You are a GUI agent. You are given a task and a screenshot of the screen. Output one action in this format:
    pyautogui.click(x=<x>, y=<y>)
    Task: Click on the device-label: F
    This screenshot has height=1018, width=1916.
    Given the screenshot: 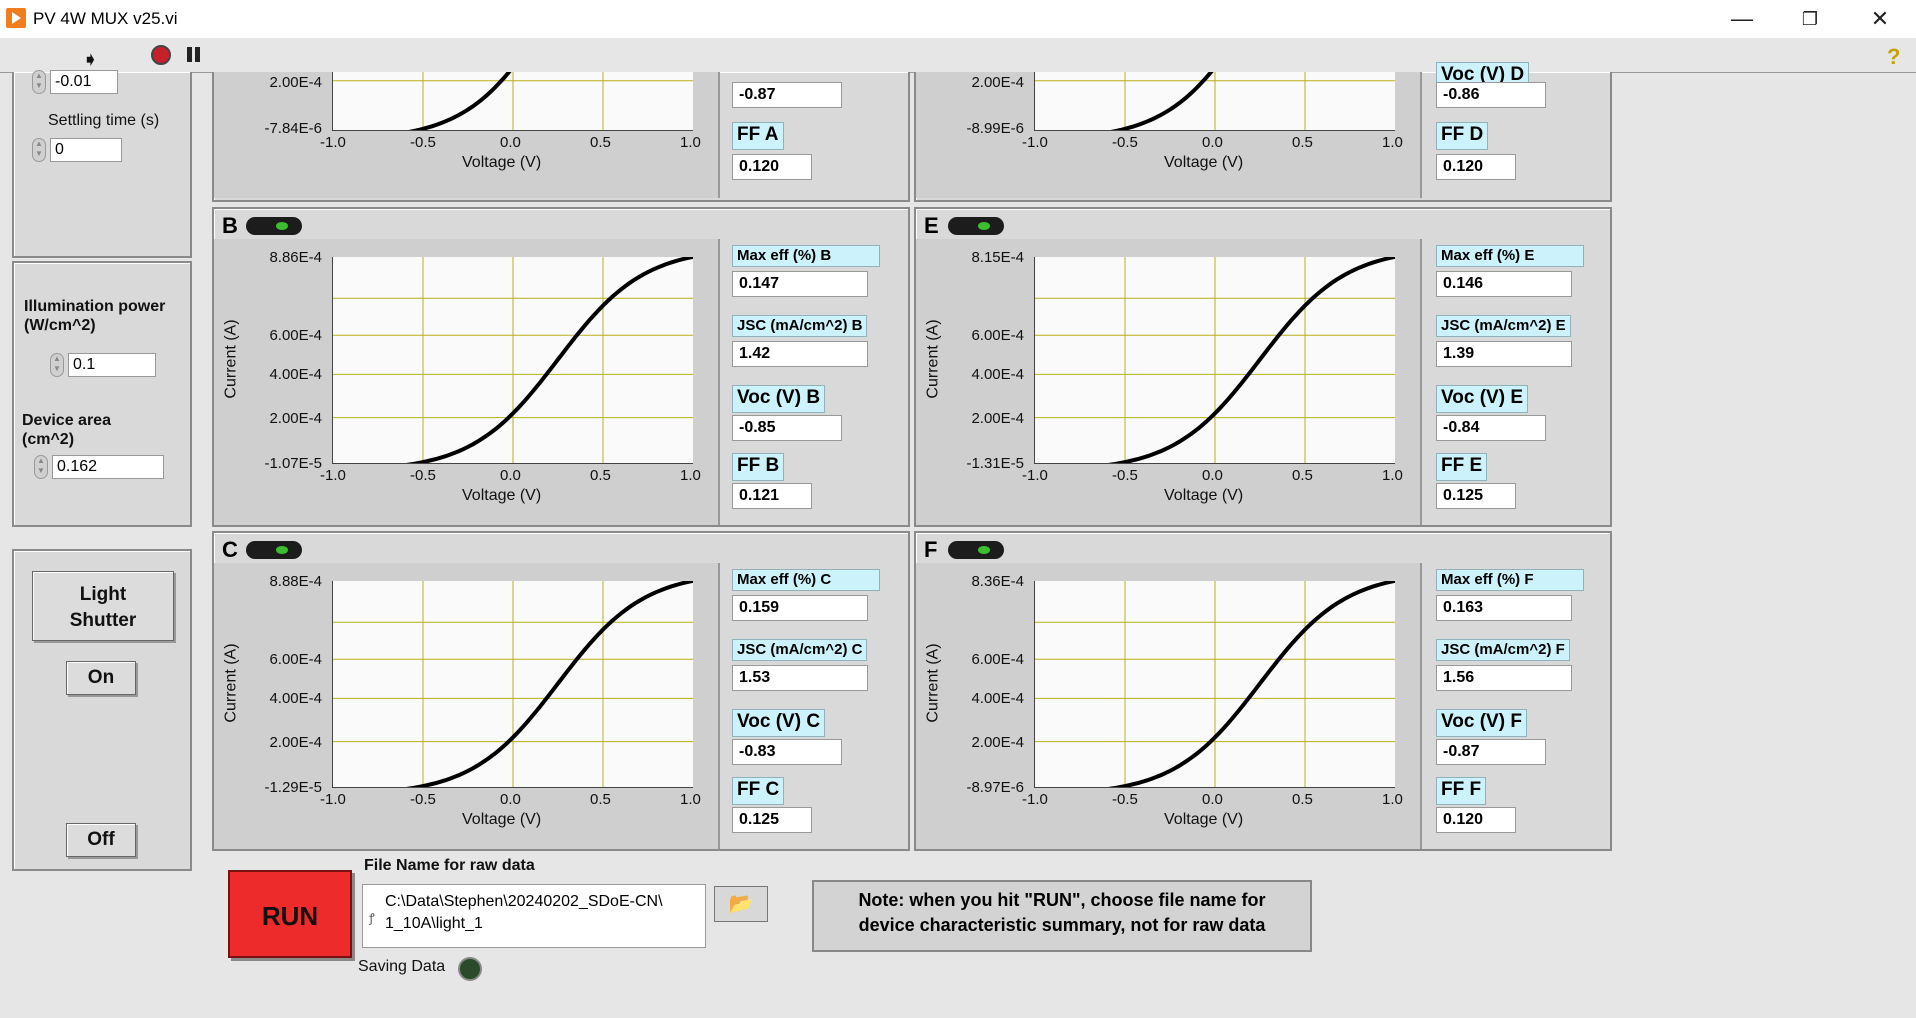 What is the action you would take?
    pyautogui.click(x=931, y=549)
    